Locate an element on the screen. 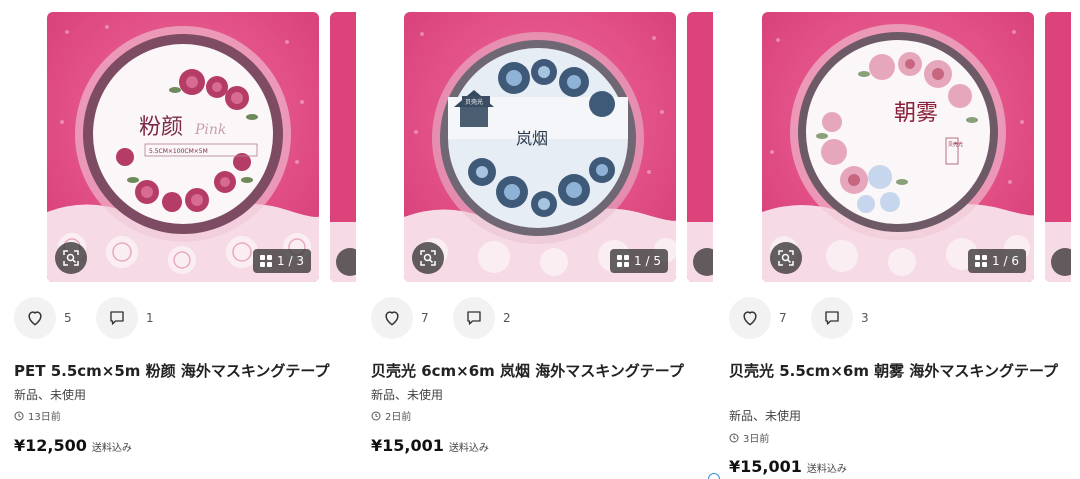  posted-time-text: 2日前 is located at coordinates (398, 417).